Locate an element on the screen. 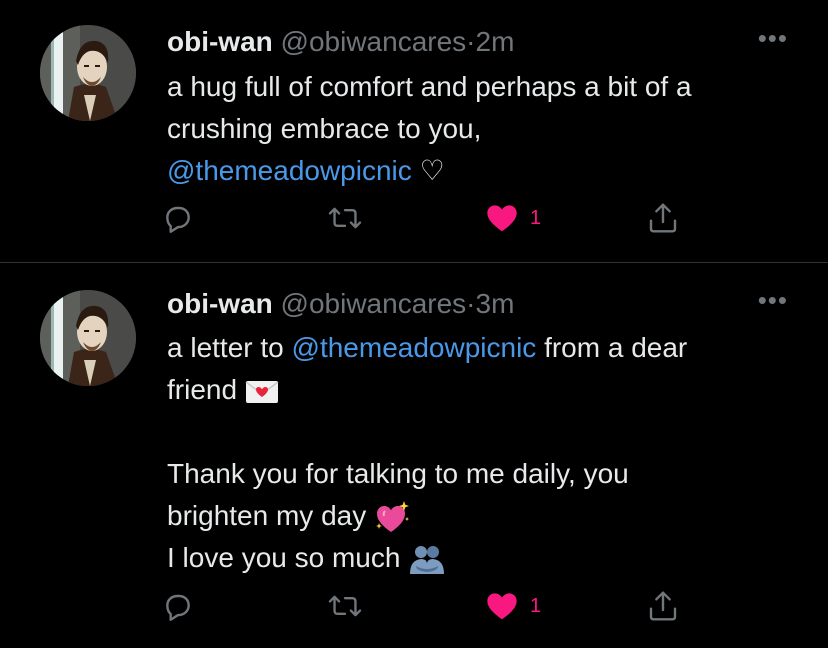 This screenshot has height=648, width=828. white-heart-symbol: ♡ is located at coordinates (432, 170).